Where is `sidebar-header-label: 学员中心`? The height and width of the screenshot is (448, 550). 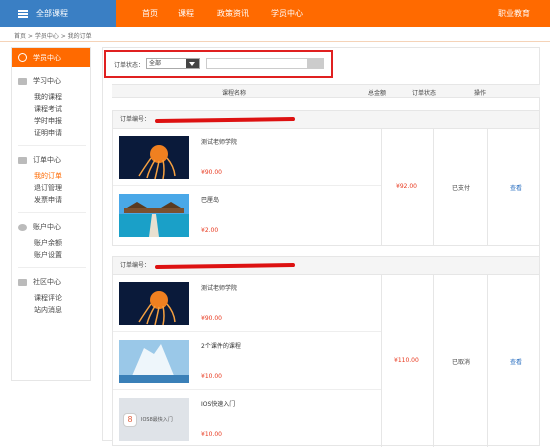
sidebar-header-label: 学员中心 is located at coordinates (47, 57).